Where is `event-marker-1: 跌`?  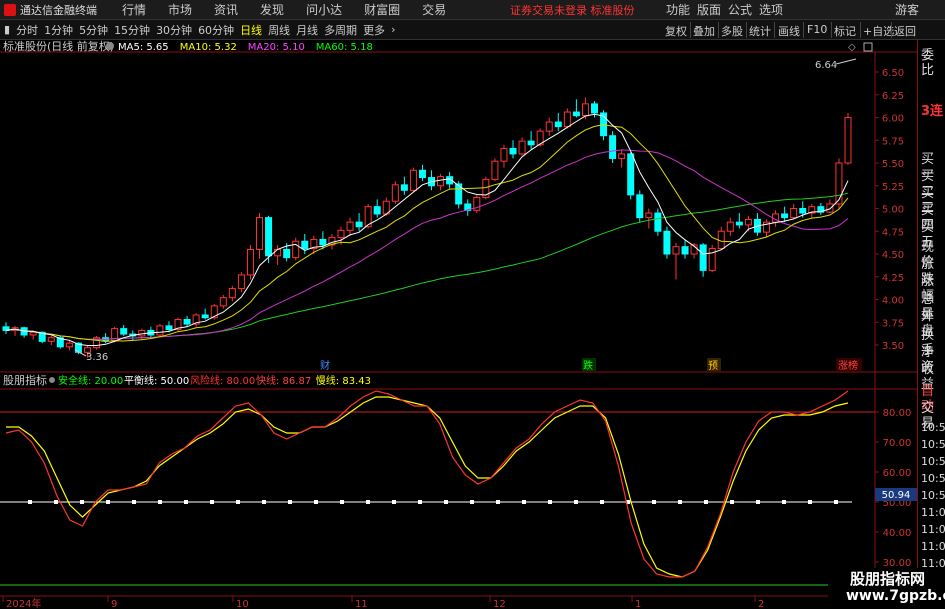
event-marker-1: 跌 is located at coordinates (588, 365).